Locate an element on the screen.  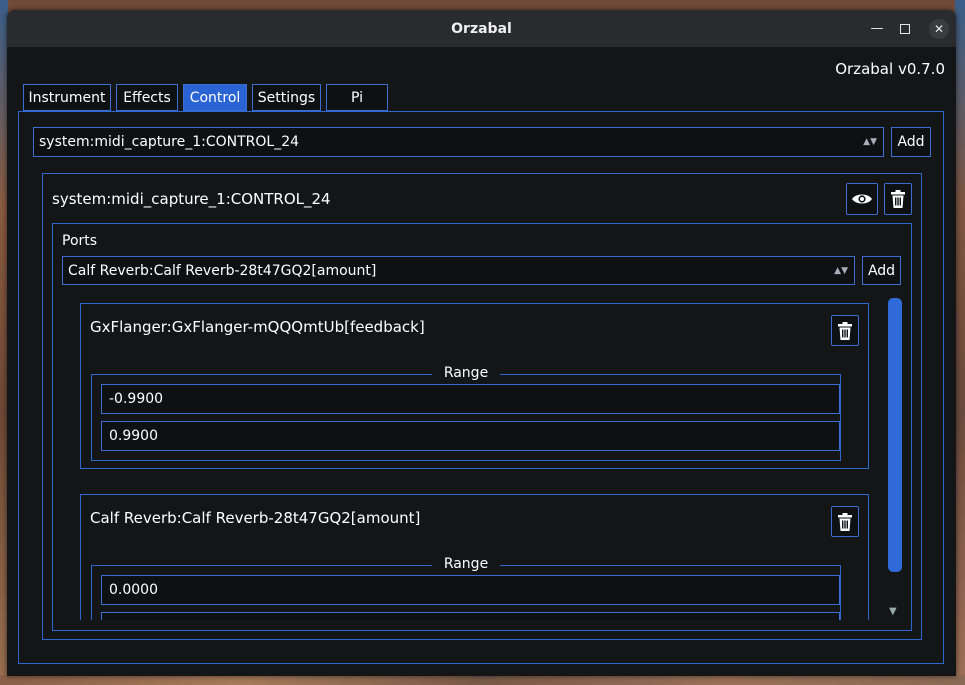
midi-source-select: system:midi_capture_1:CONTROL_24 ▲▼ is located at coordinates (458, 142).